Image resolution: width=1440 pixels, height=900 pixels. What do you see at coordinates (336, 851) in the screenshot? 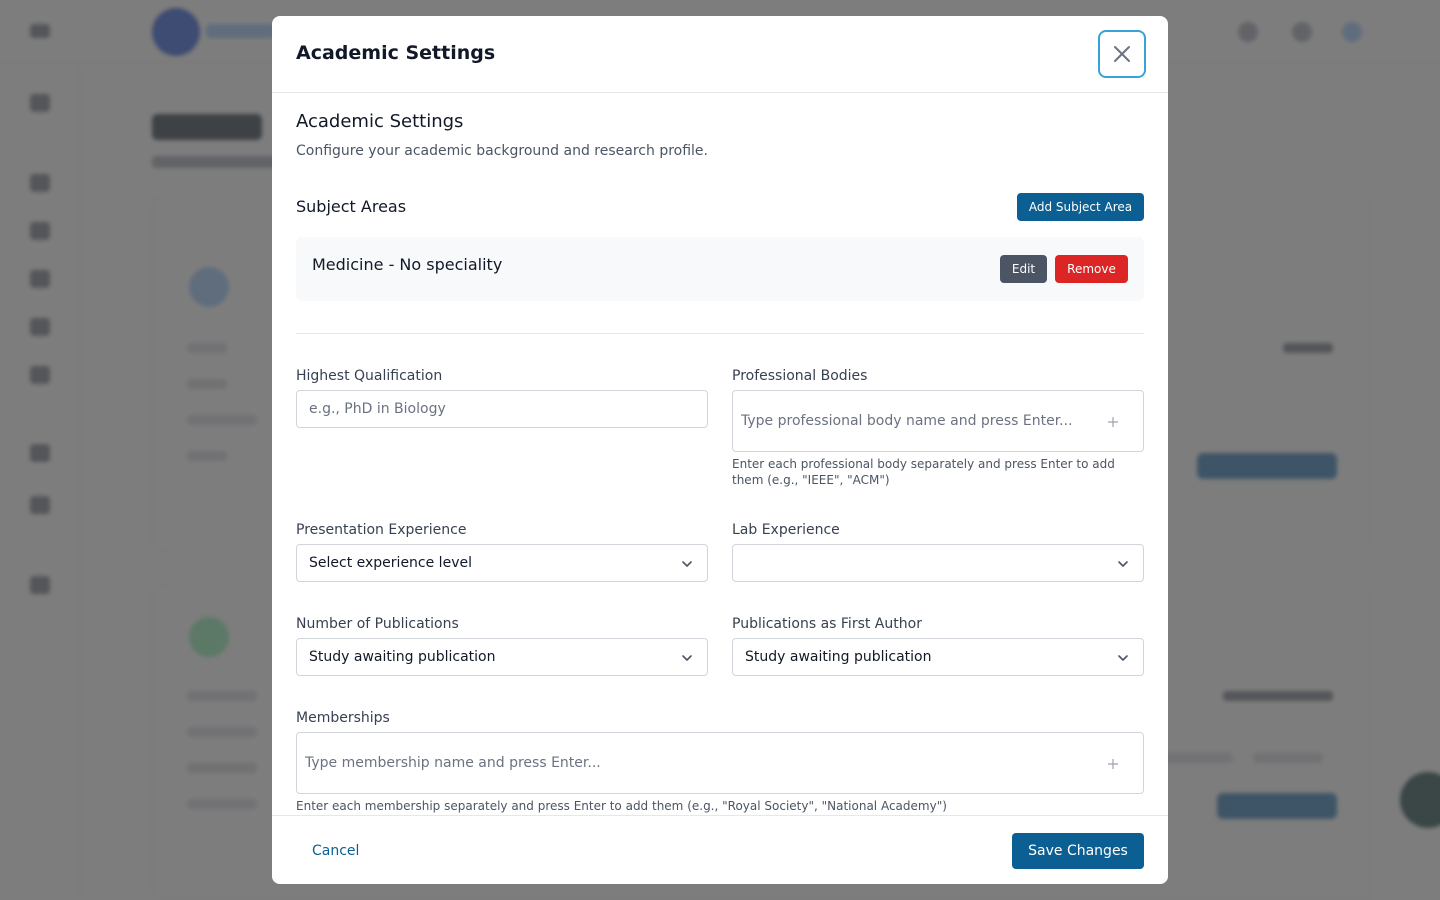
I see `cancel-button: Cancel` at bounding box center [336, 851].